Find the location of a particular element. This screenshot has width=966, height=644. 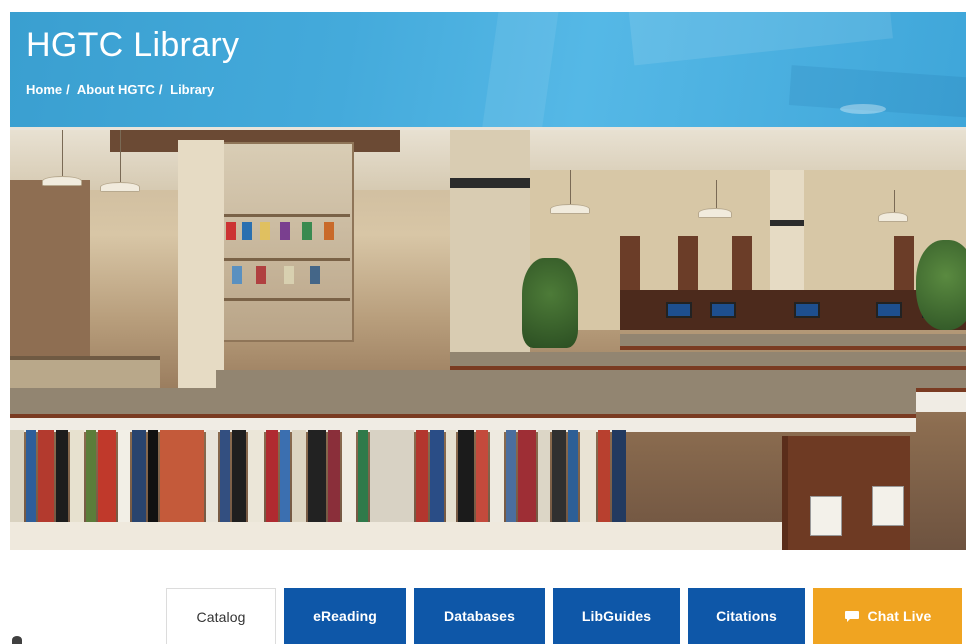

display-case is located at coordinates (284, 242).